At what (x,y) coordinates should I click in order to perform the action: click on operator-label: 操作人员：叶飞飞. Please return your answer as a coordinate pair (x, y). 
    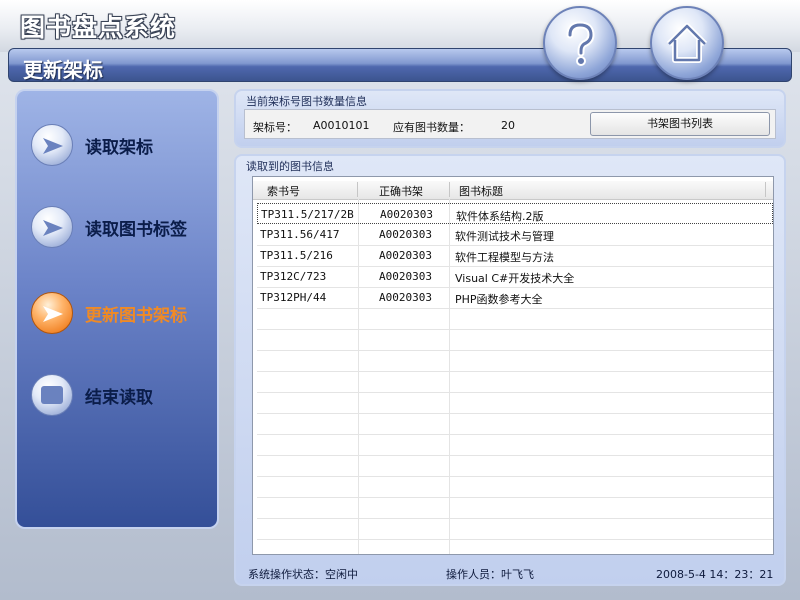
    Looking at the image, I should click on (490, 574).